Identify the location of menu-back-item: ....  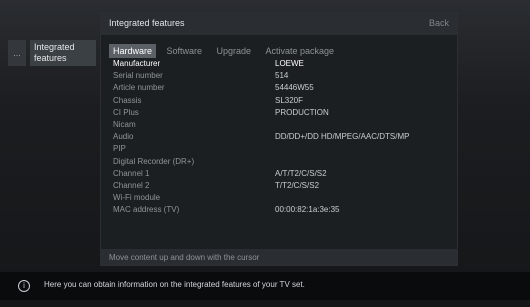
(17, 53).